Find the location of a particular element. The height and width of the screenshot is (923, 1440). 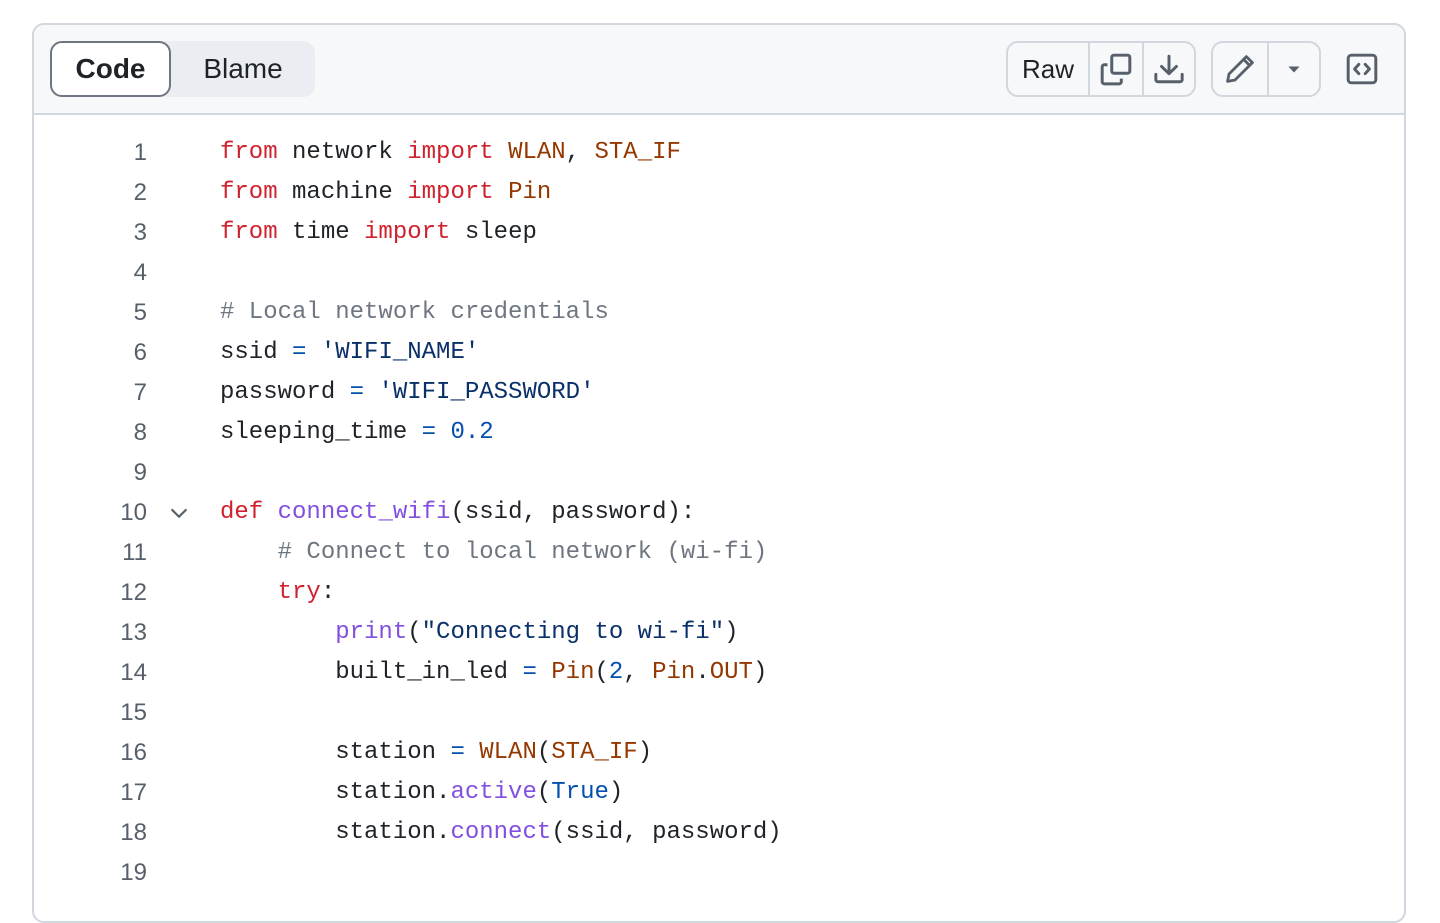

code-token: network is located at coordinates (342, 152).